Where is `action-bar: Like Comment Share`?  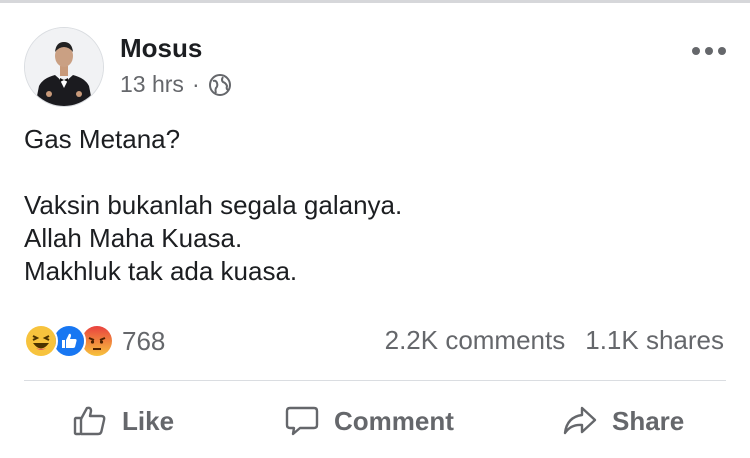
action-bar: Like Comment Share is located at coordinates (375, 421).